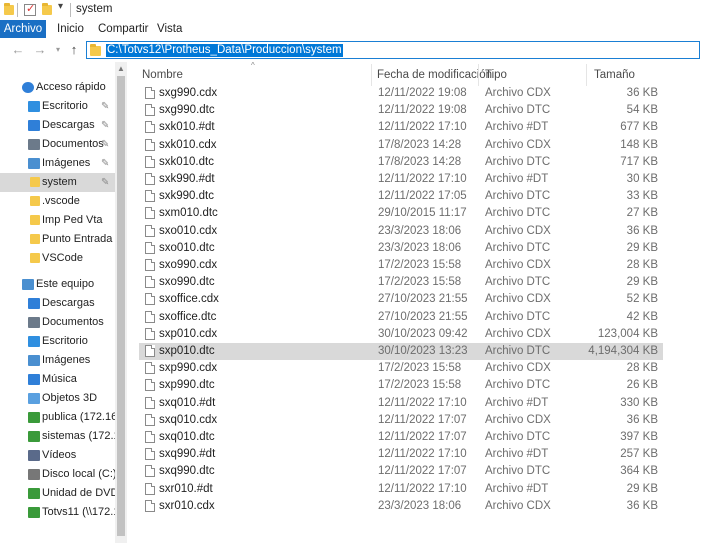 The image size is (702, 543). Describe the element at coordinates (18, 50) in the screenshot. I see `back-arrow-icon: ←` at that location.